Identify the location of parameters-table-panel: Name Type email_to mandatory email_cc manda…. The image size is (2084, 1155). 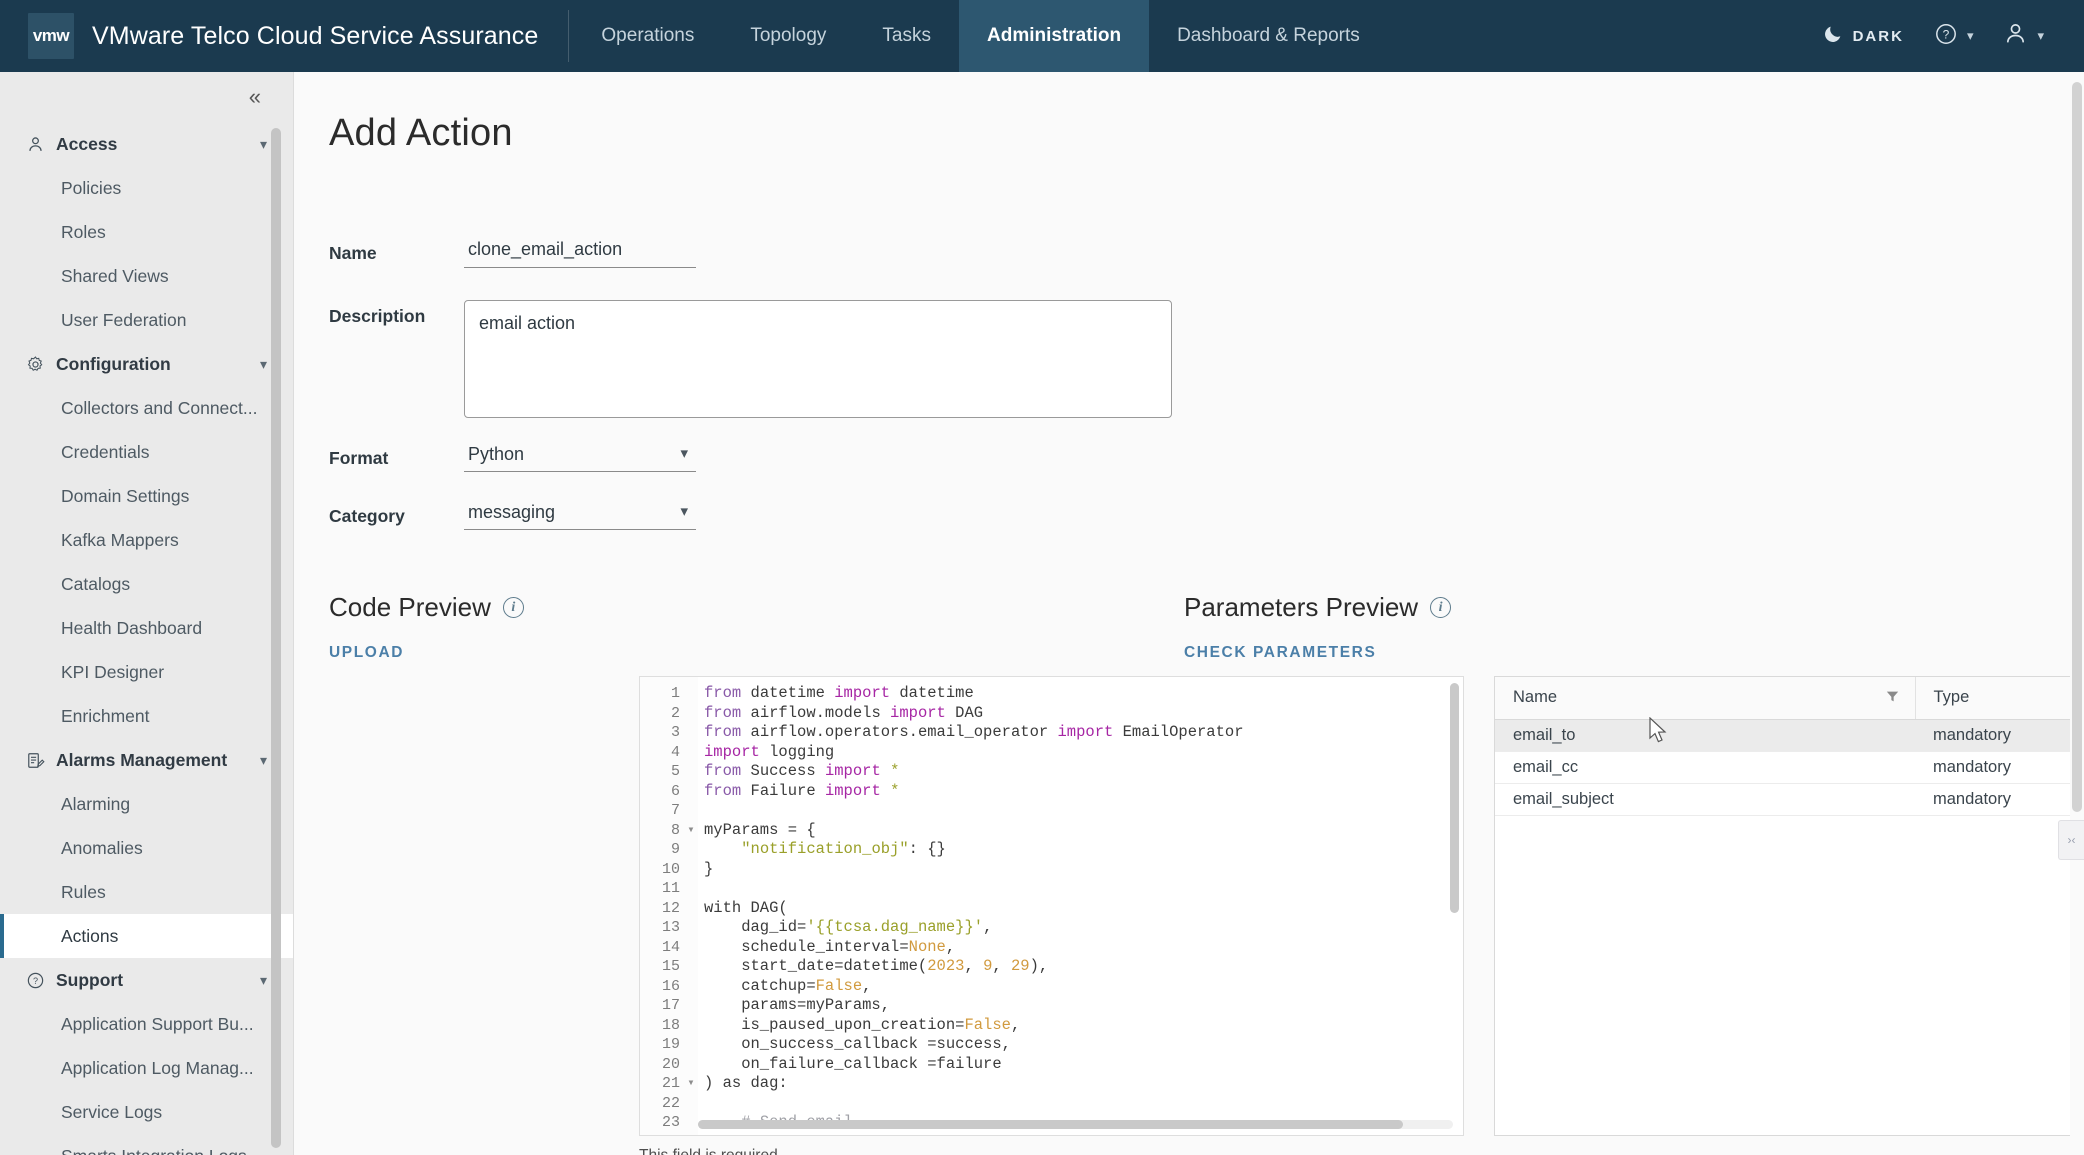
(1789, 906).